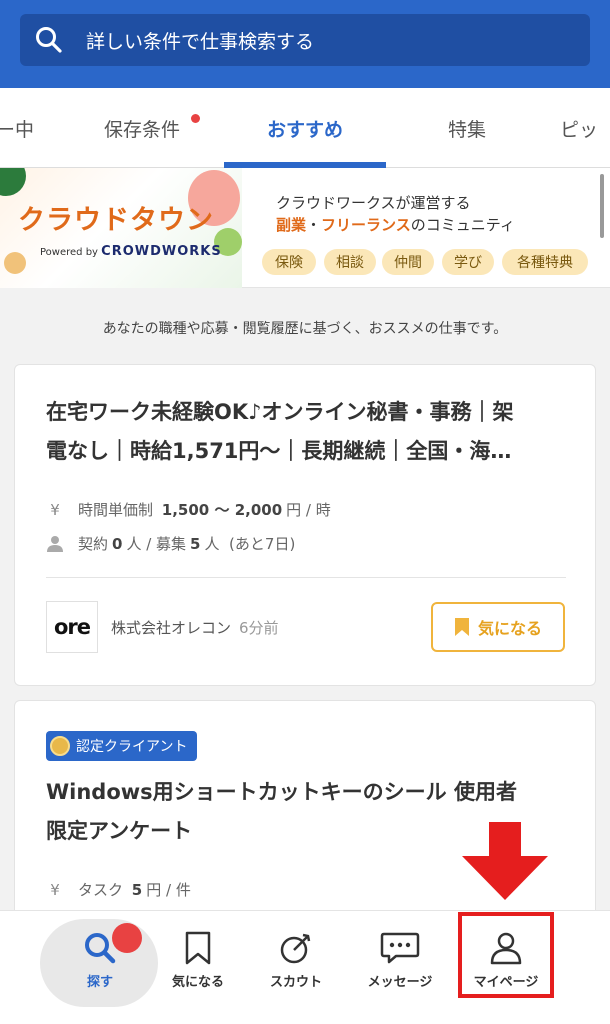 The image size is (610, 1024). I want to click on search-placeholder: 詳しい条件で仕事検索する, so click(200, 41).